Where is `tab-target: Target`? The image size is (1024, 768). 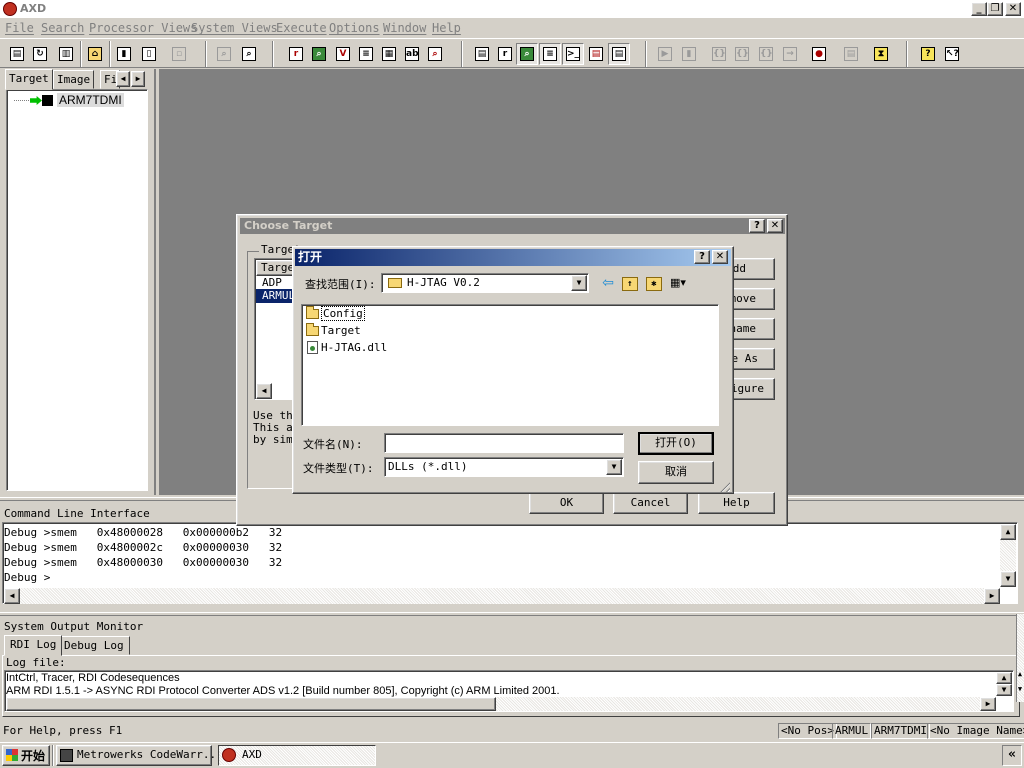 tab-target: Target is located at coordinates (29, 79).